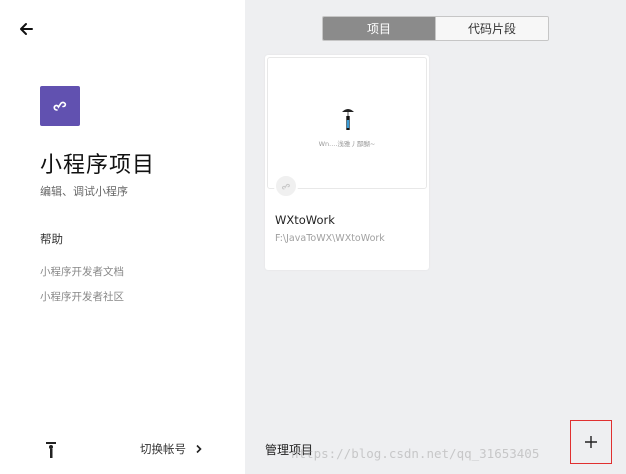  I want to click on manage-projects-button: 管理项目, so click(289, 449).